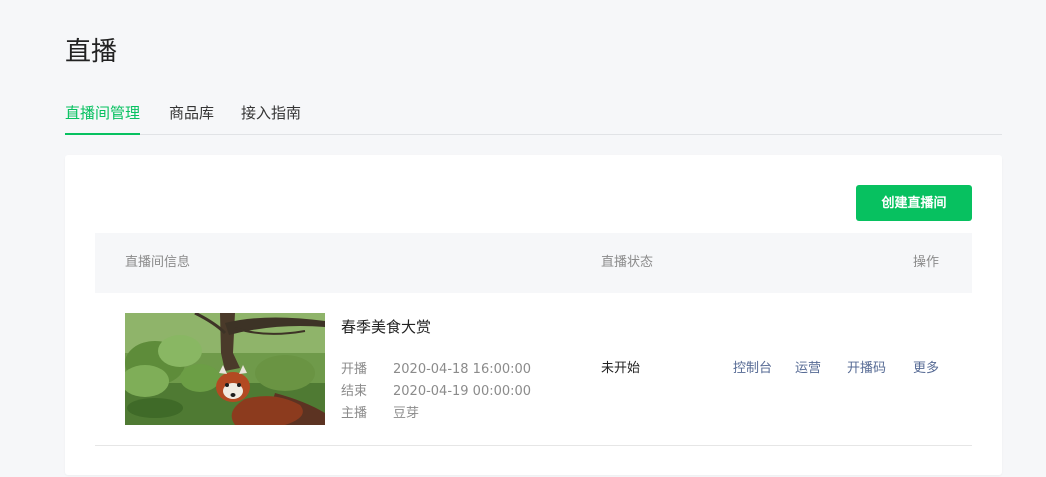  What do you see at coordinates (752, 369) in the screenshot?
I see `console-link: 控制台` at bounding box center [752, 369].